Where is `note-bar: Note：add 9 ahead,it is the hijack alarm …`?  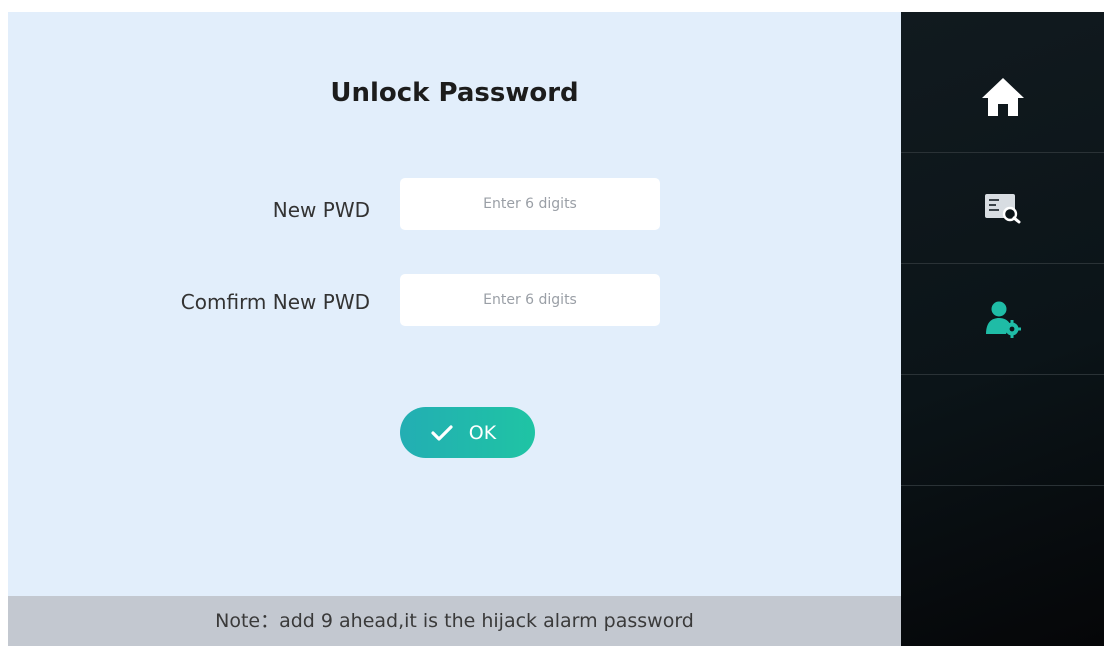 note-bar: Note：add 9 ahead,it is the hijack alarm … is located at coordinates (454, 621).